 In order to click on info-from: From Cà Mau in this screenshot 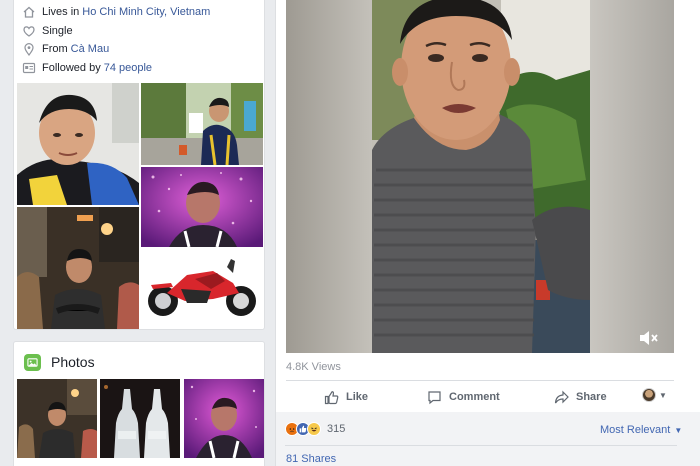, I will do `click(65, 49)`.